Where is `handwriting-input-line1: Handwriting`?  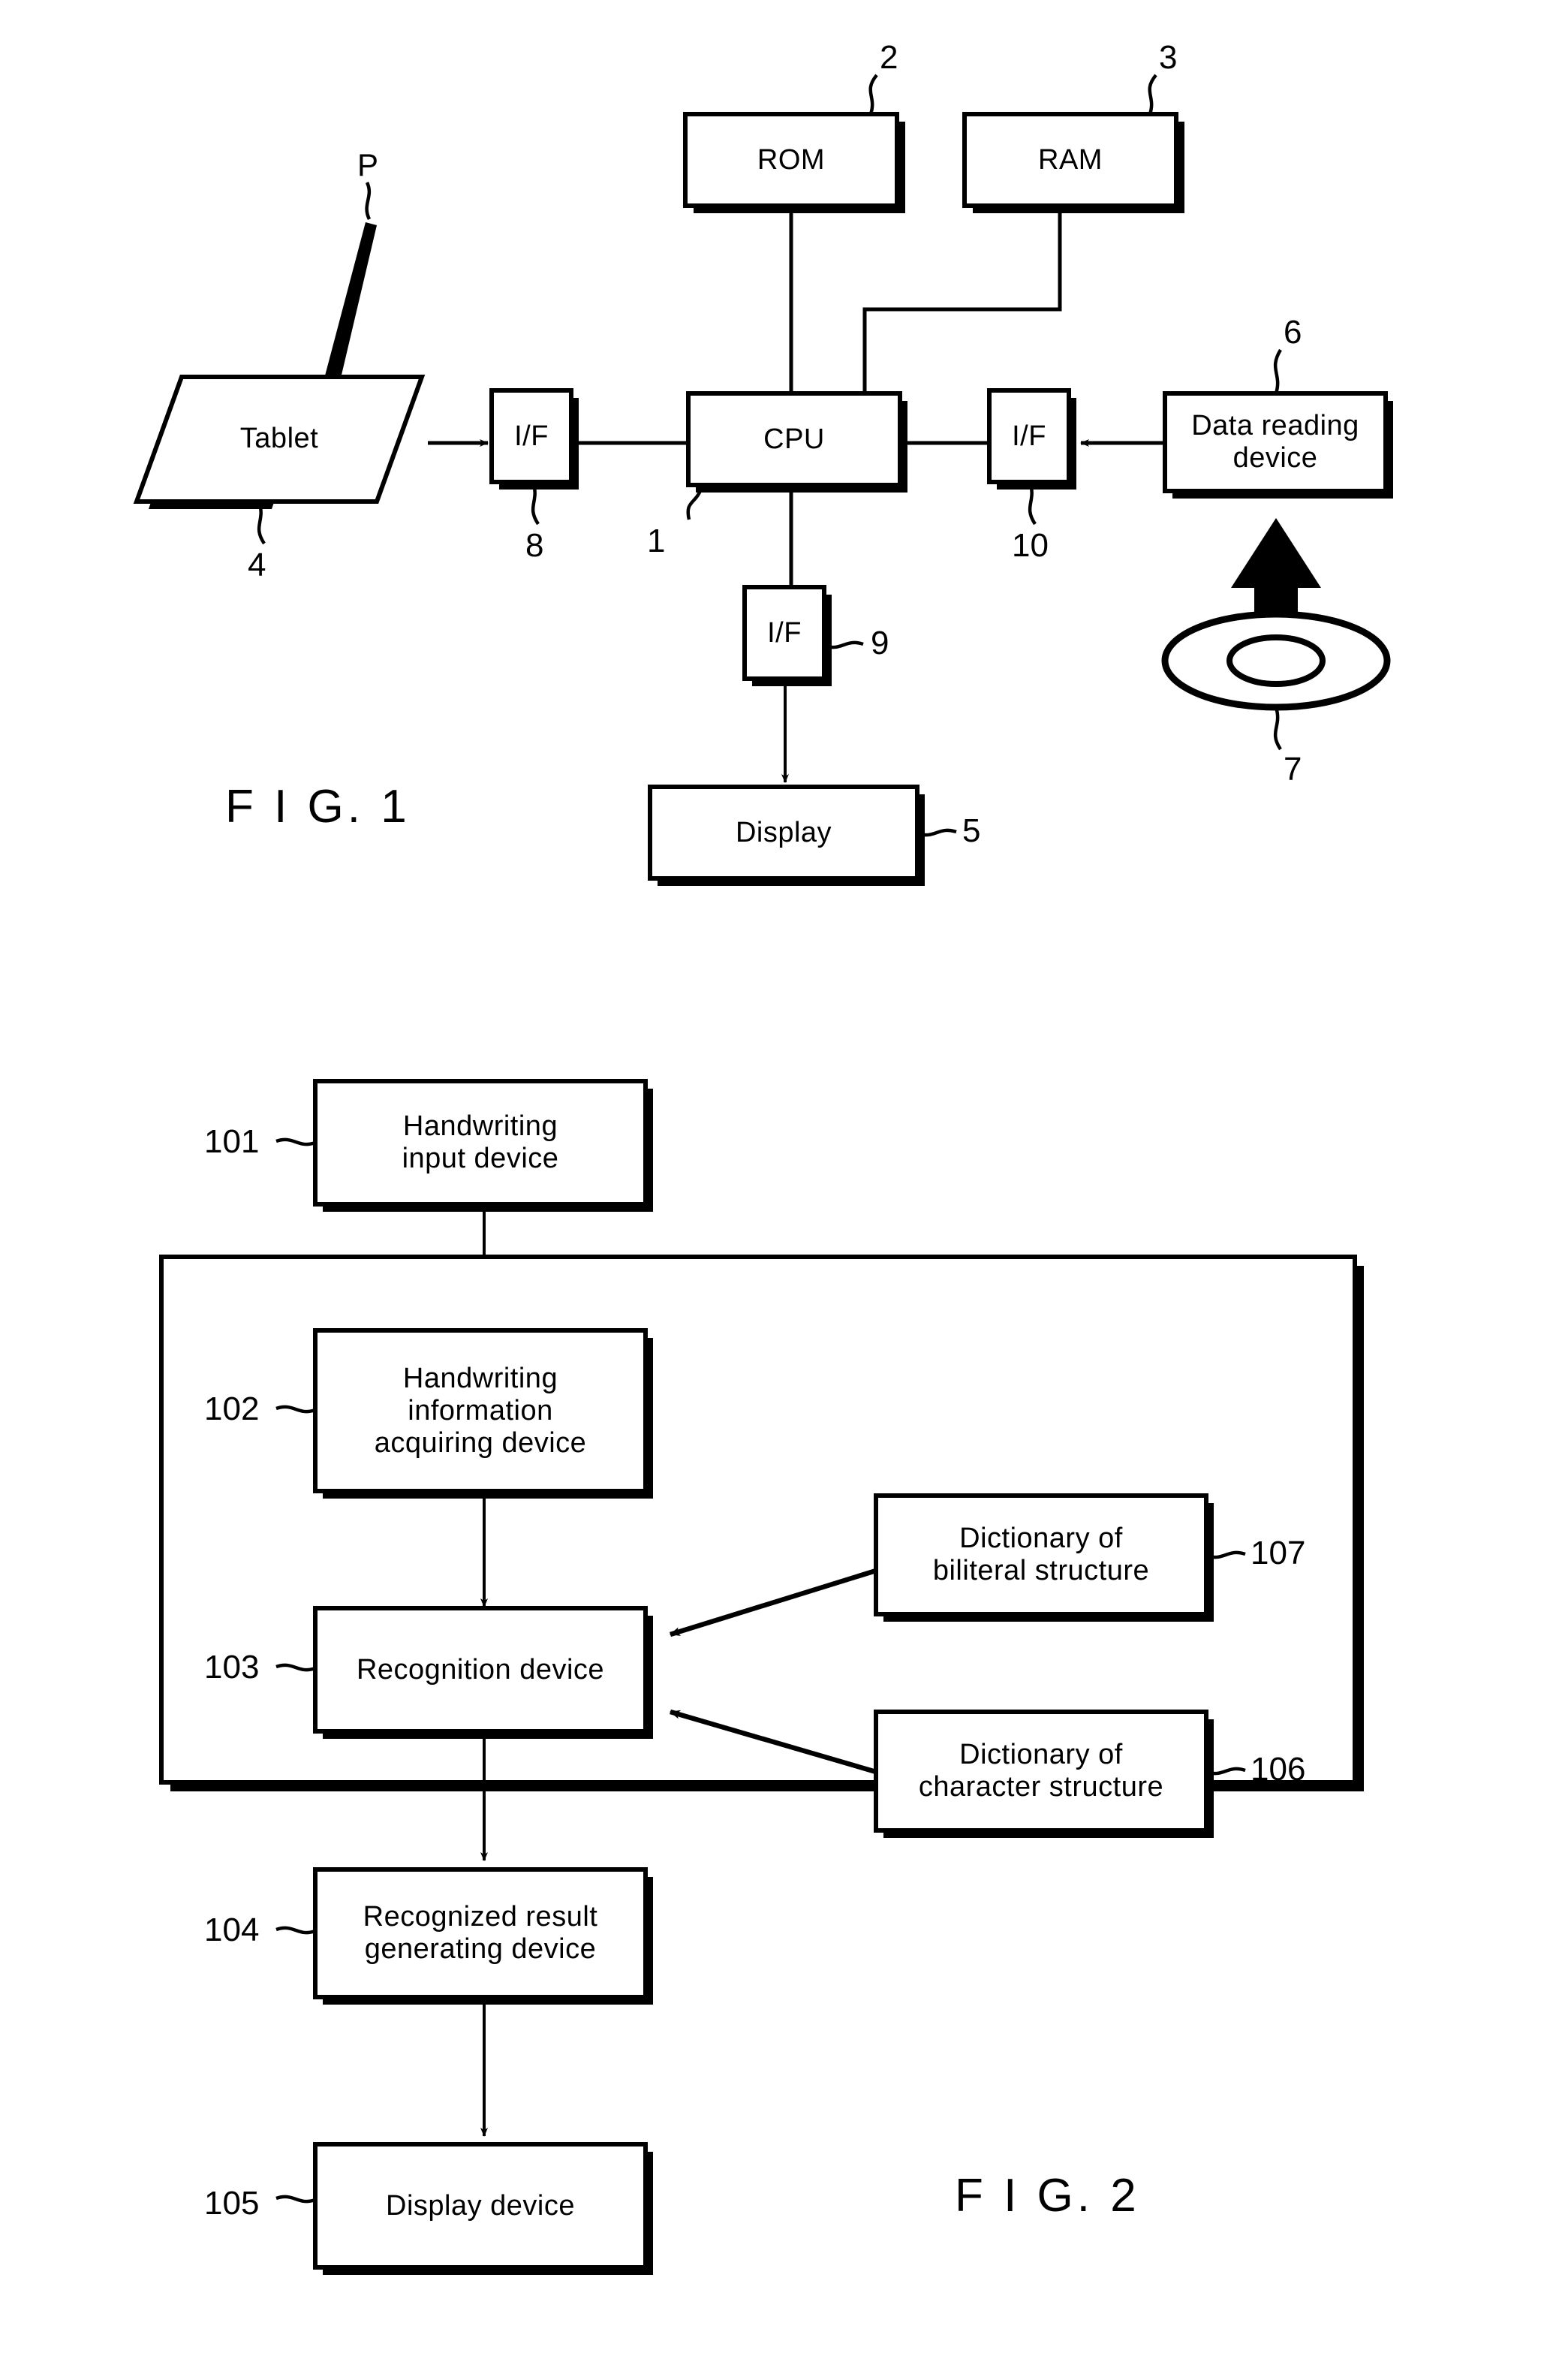
handwriting-input-line1: Handwriting is located at coordinates (480, 1126).